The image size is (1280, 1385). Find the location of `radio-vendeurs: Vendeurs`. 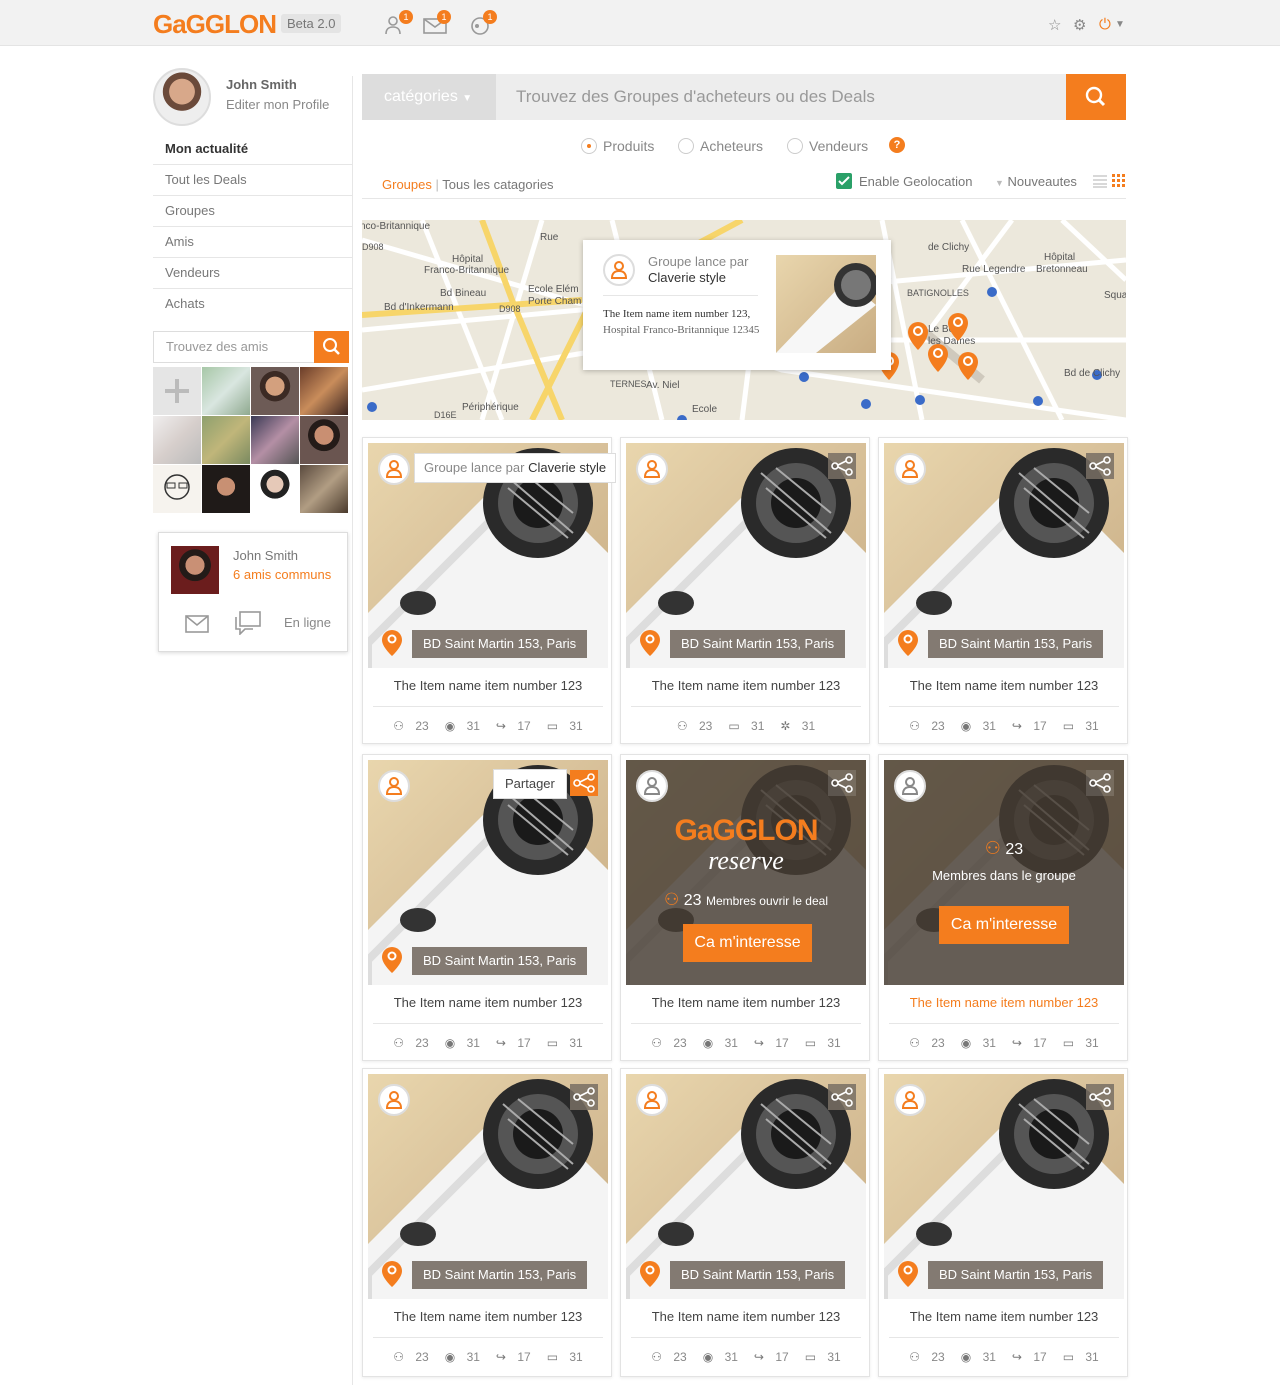

radio-vendeurs: Vendeurs is located at coordinates (827, 146).